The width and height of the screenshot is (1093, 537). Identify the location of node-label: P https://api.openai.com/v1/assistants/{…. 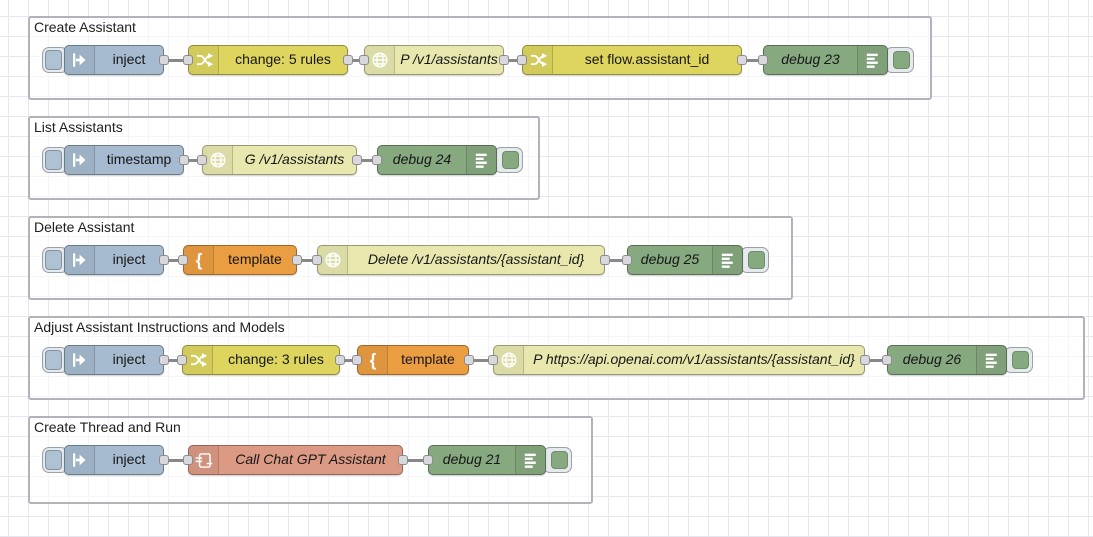
(694, 359).